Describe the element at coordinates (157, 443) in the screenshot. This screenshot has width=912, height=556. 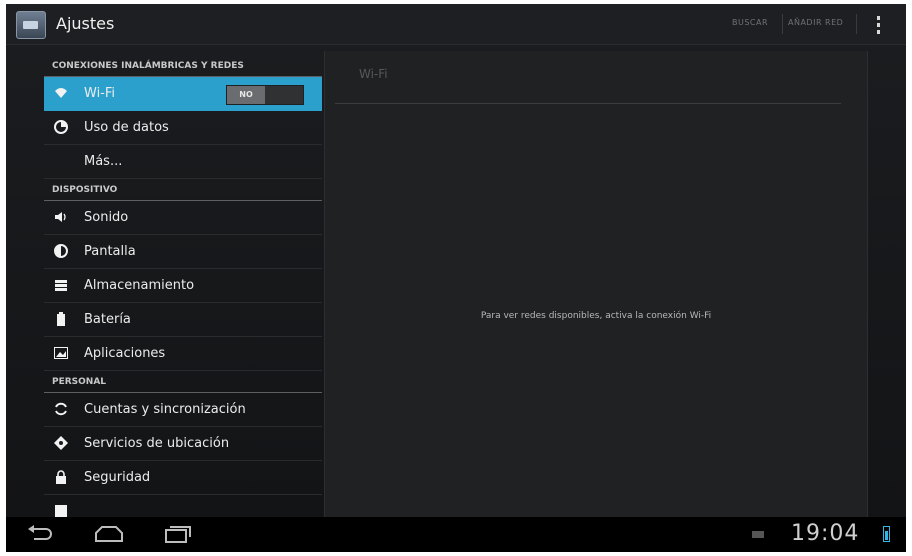
I see `settings-item-label: Servicios de ubicación` at that location.